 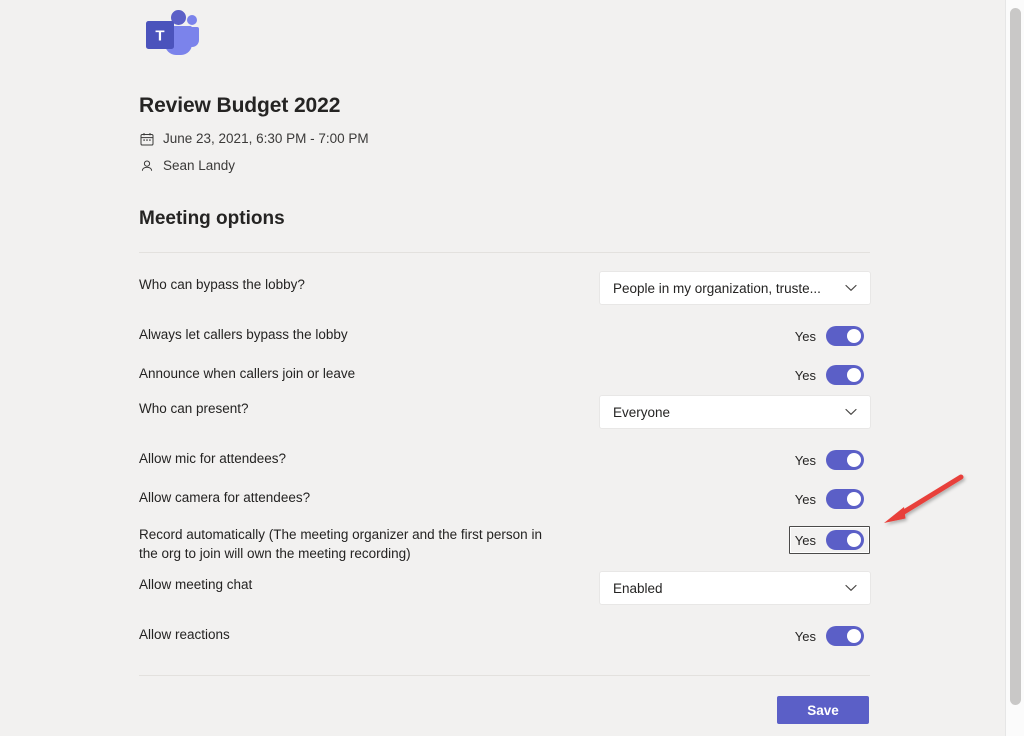 I want to click on option-label: Allow meeting chat, so click(x=196, y=584).